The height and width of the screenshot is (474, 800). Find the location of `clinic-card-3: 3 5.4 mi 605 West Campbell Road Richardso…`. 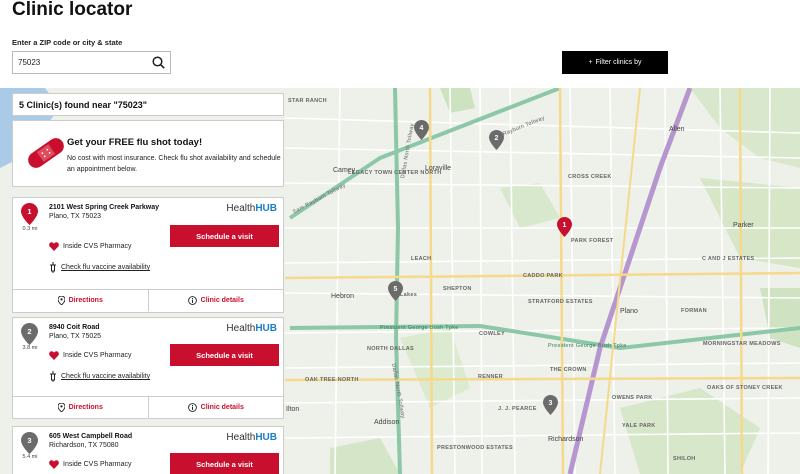

clinic-card-3: 3 5.4 mi 605 West Campbell Road Richardso… is located at coordinates (148, 450).